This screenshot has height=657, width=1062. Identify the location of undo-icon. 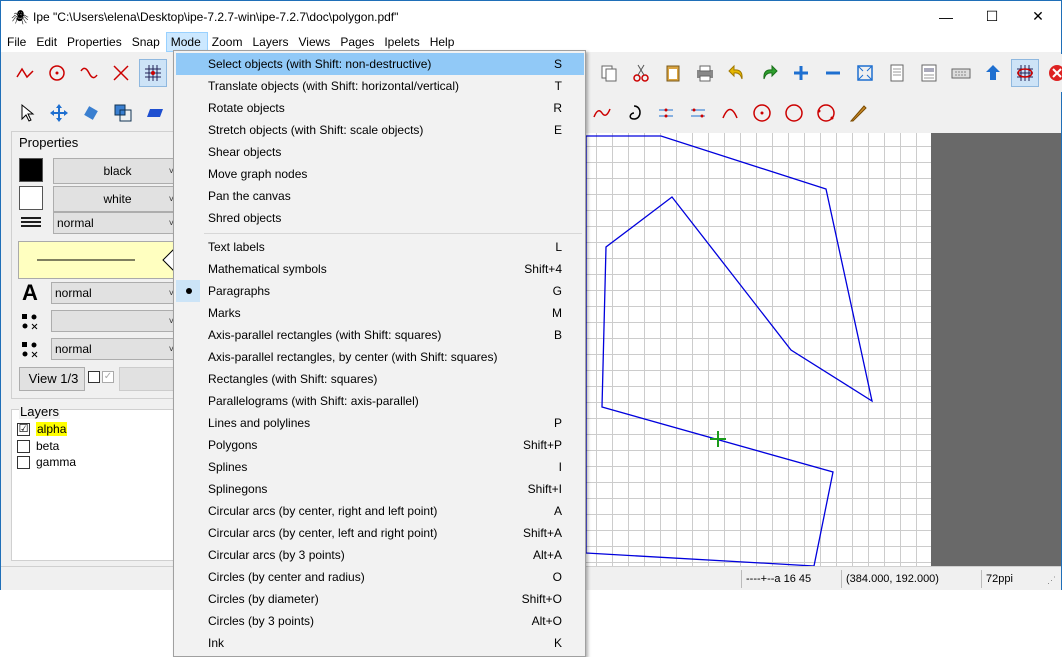
(737, 73).